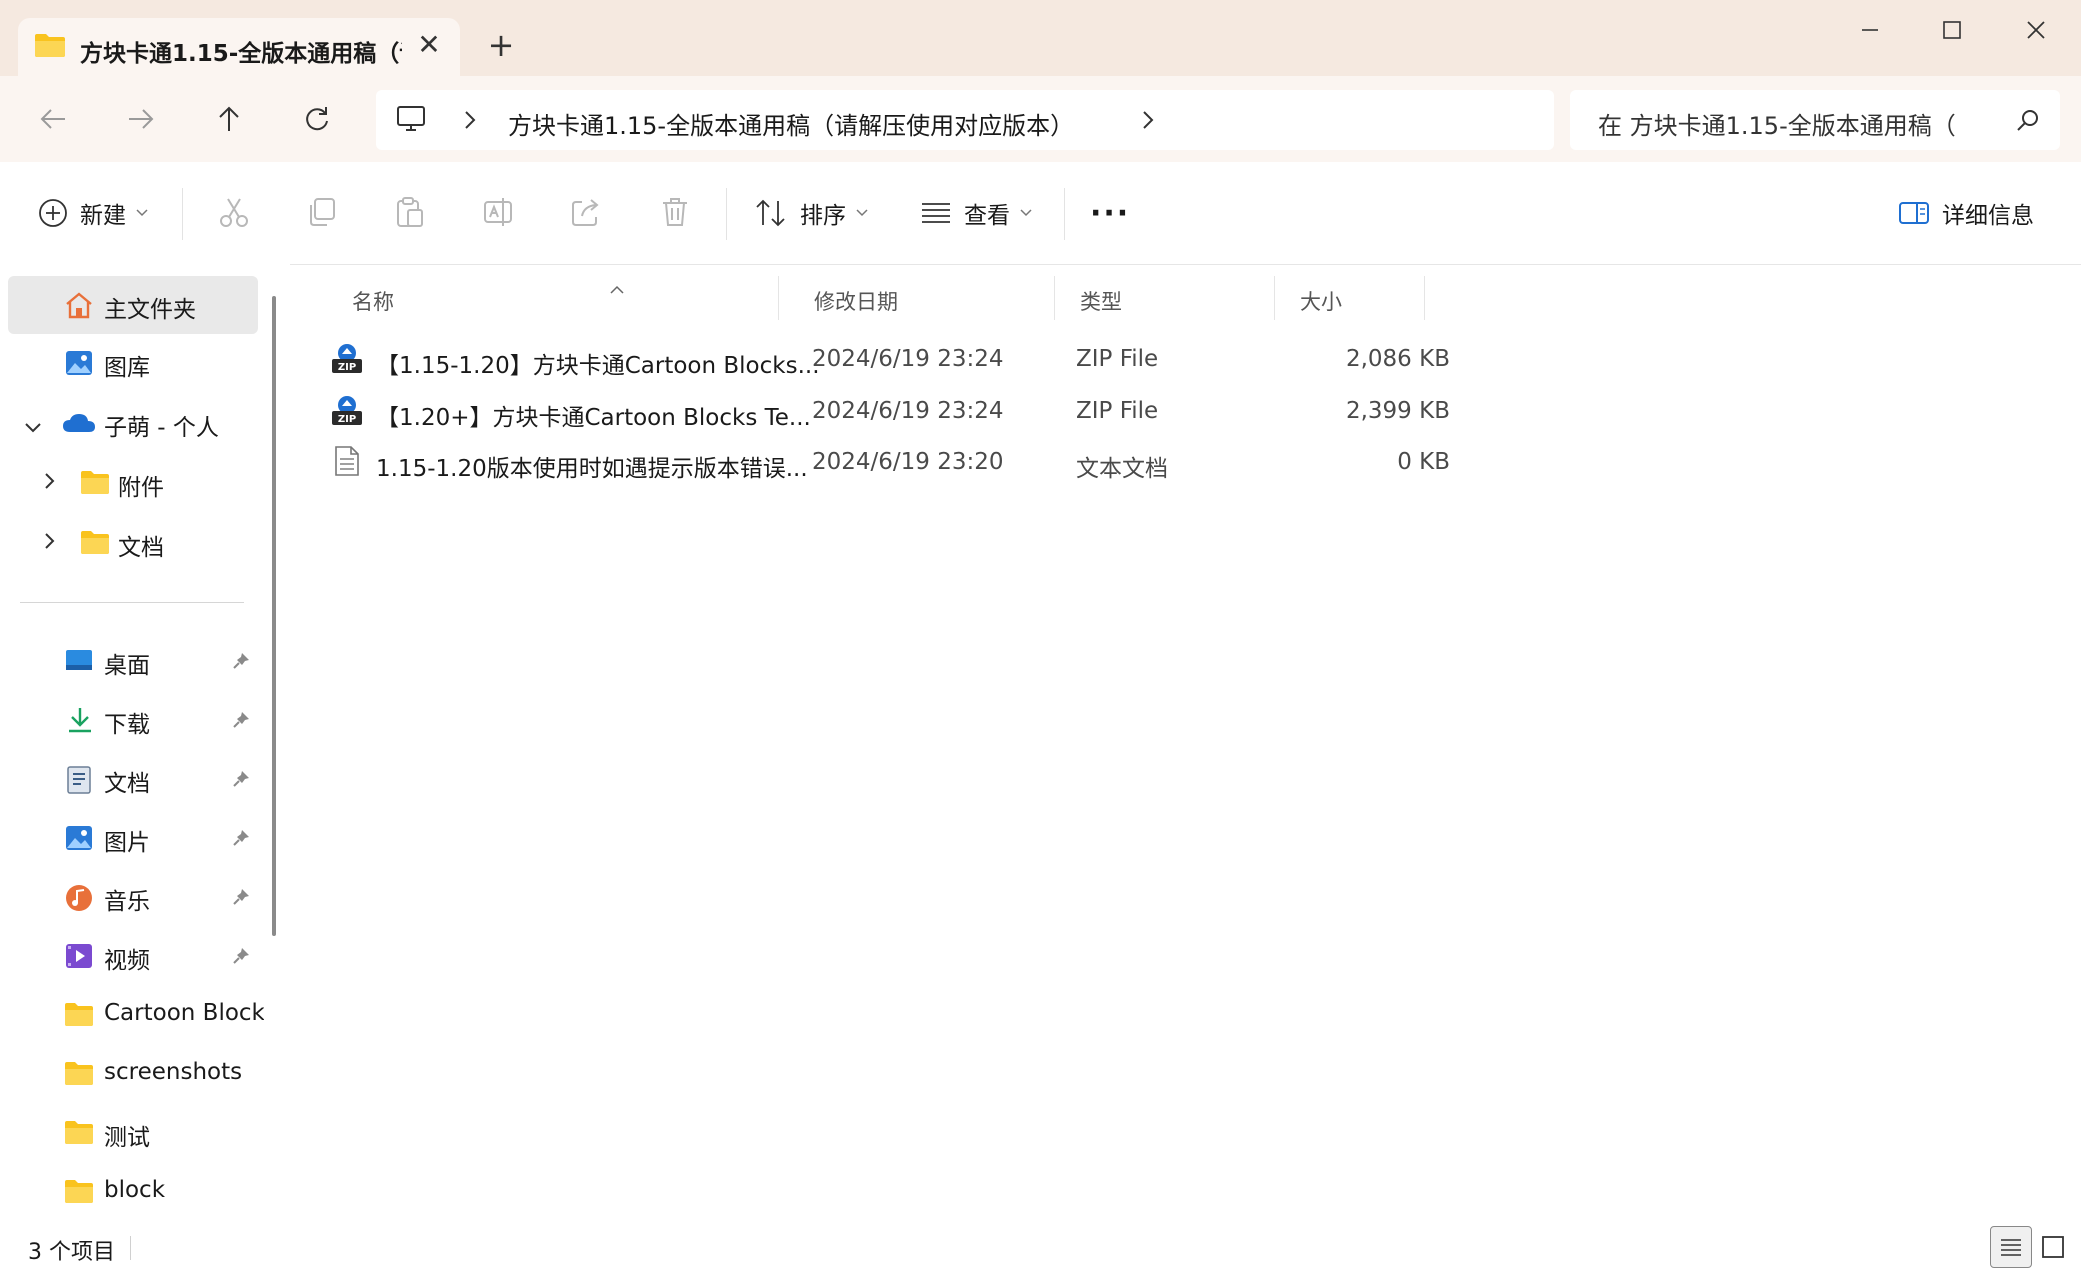 The height and width of the screenshot is (1270, 2081). Describe the element at coordinates (1397, 411) in the screenshot. I see `file-size: 2,399 KB` at that location.